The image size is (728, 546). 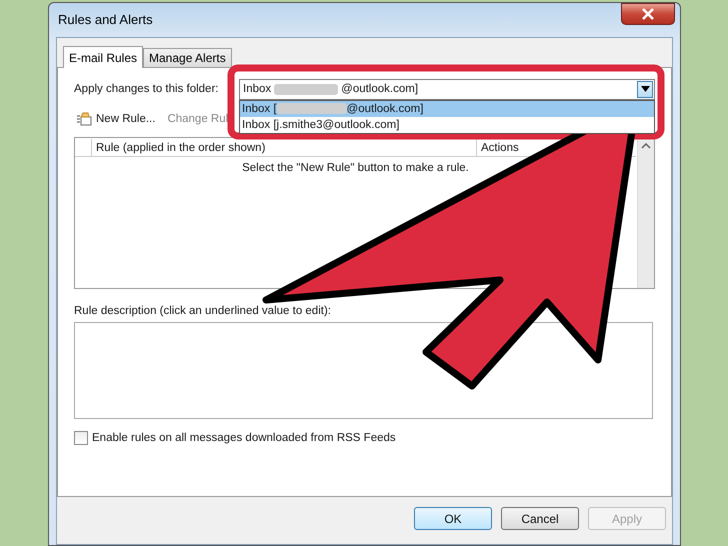 What do you see at coordinates (147, 89) in the screenshot?
I see `folder-label: Apply changes to this folder:` at bounding box center [147, 89].